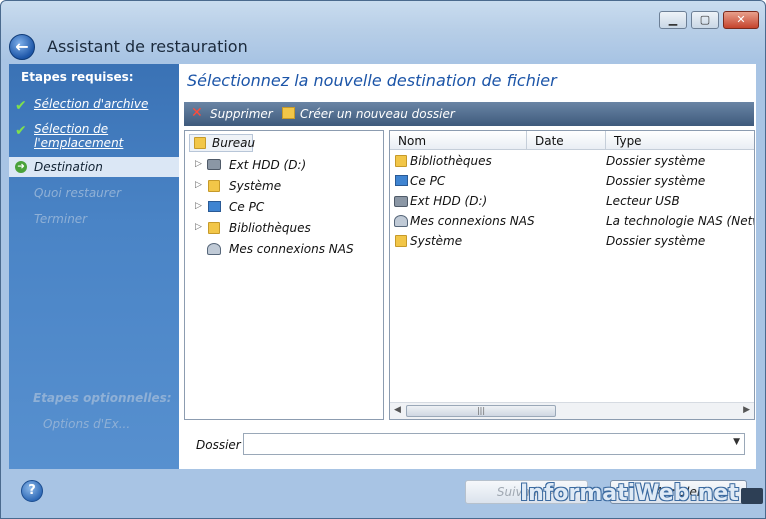  Describe the element at coordinates (284, 207) in the screenshot. I see `tree-item-ce-pc: ▷ Ce PC` at that location.